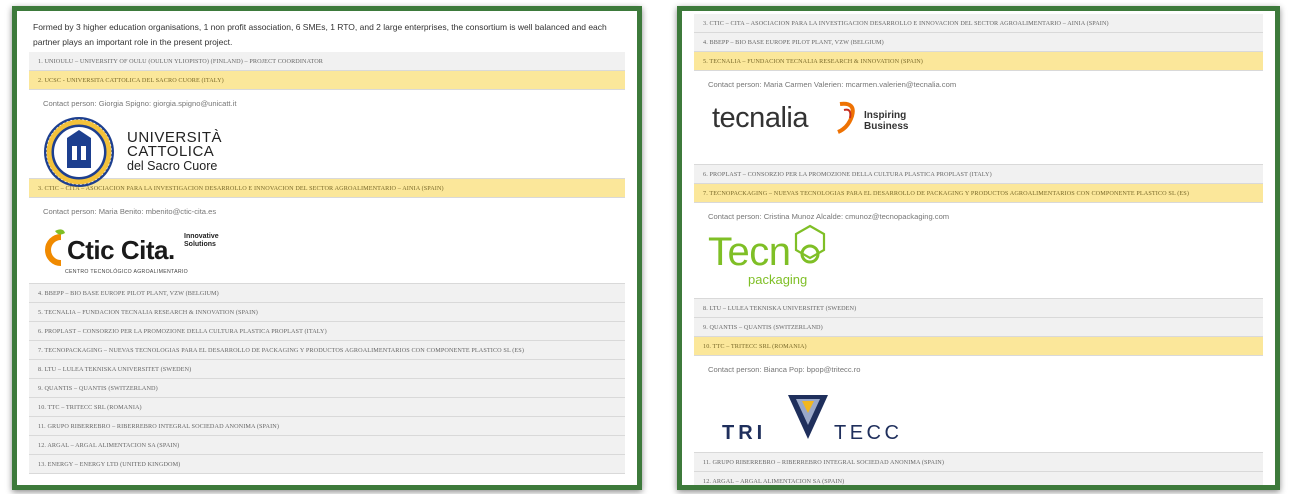 Image resolution: width=1291 pixels, height=494 pixels. I want to click on tecnalia-tag-1: Inspiring, so click(885, 115).